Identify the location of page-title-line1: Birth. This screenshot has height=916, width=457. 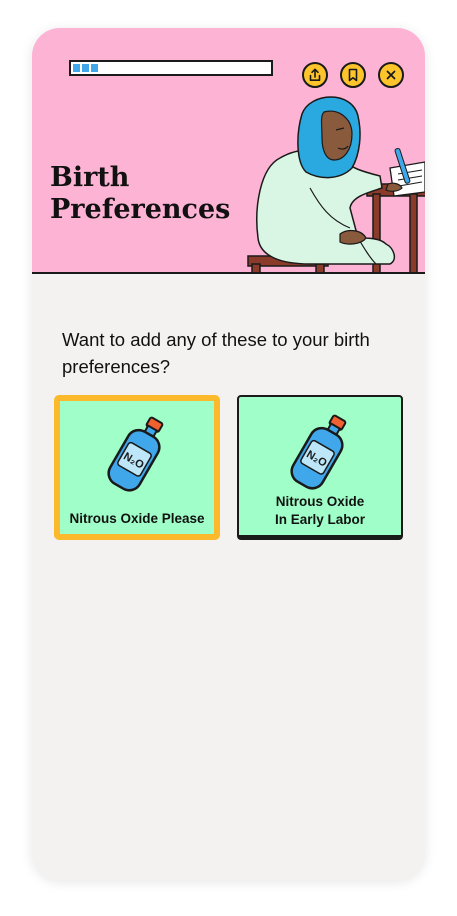
(90, 177).